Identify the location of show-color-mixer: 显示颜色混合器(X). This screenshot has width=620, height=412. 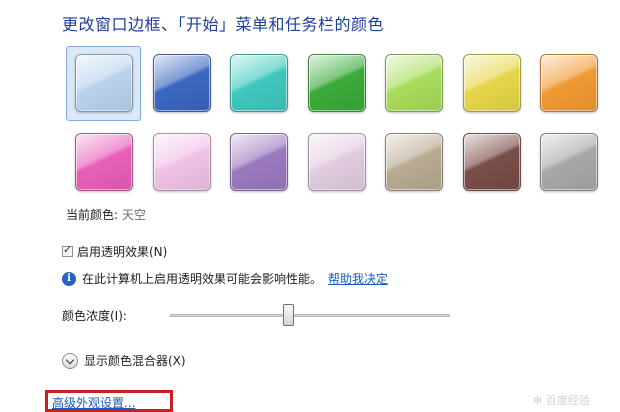
(124, 360).